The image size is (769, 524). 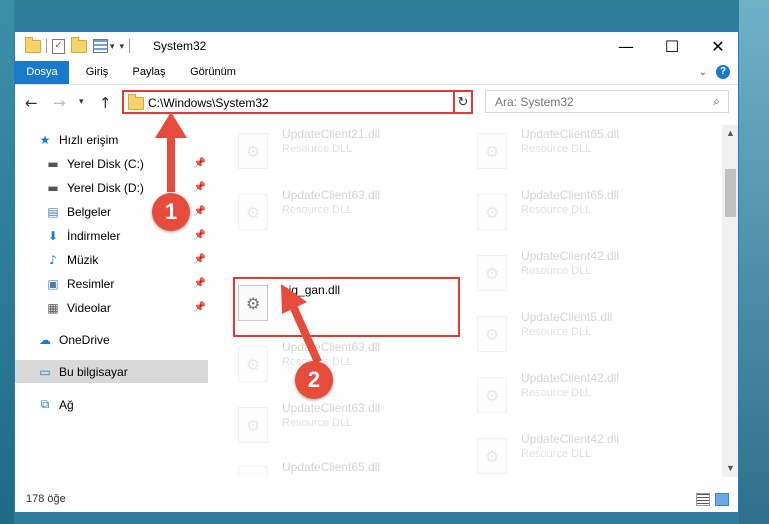 I want to click on documents-icon: ▤, so click(x=53, y=211).